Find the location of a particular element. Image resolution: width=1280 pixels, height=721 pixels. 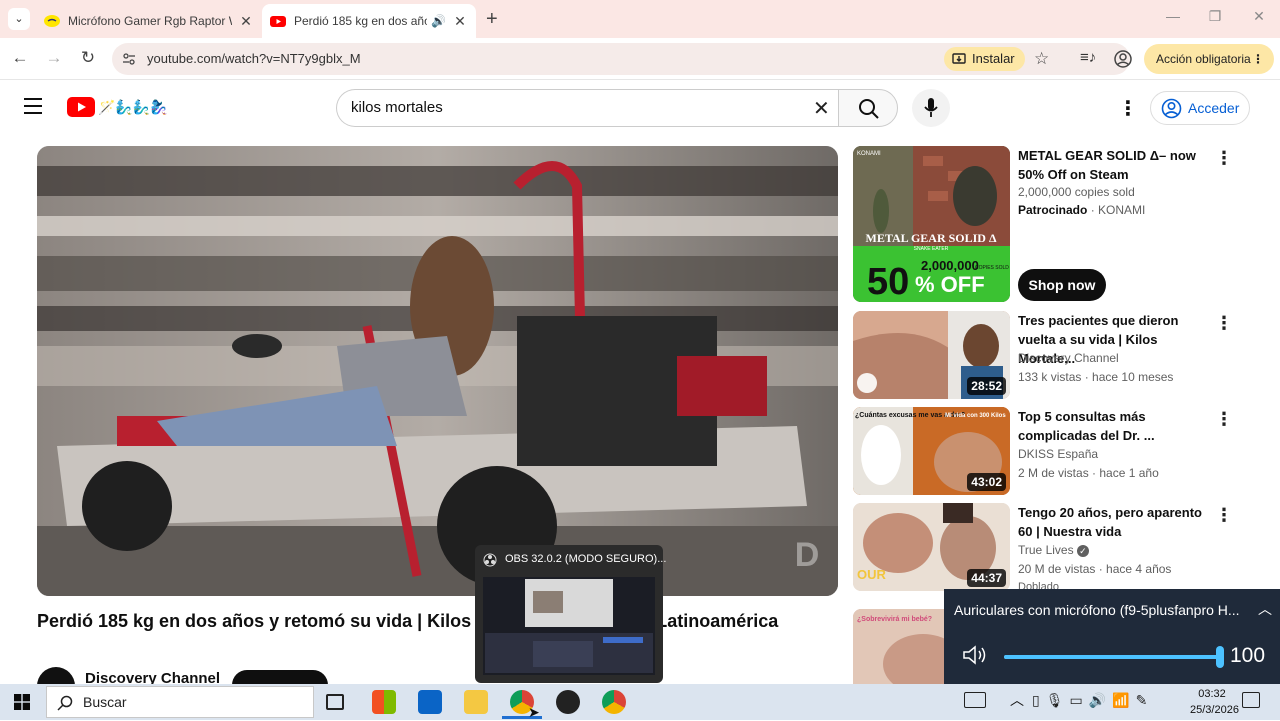

install-app-button: Instalar is located at coordinates (984, 59).